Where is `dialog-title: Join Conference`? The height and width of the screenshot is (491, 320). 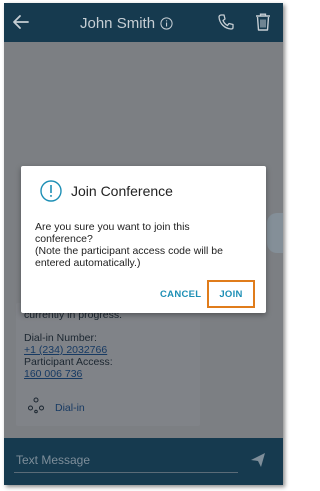 dialog-title: Join Conference is located at coordinates (122, 191).